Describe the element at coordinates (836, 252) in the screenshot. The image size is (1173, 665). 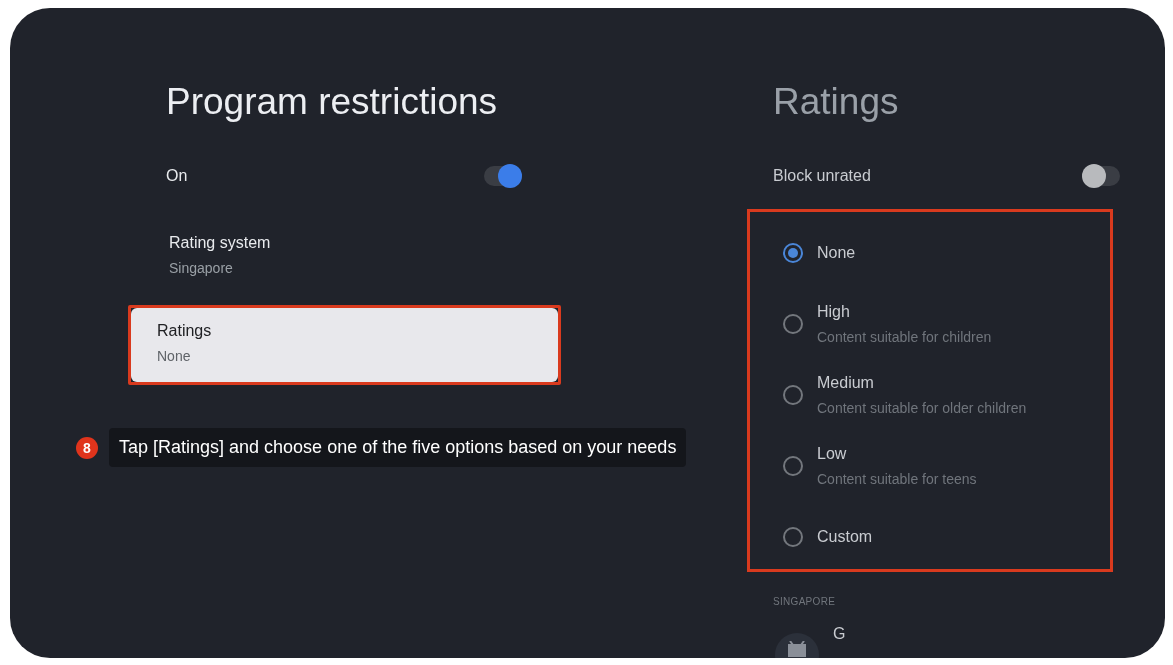
I see `option-label: None` at that location.